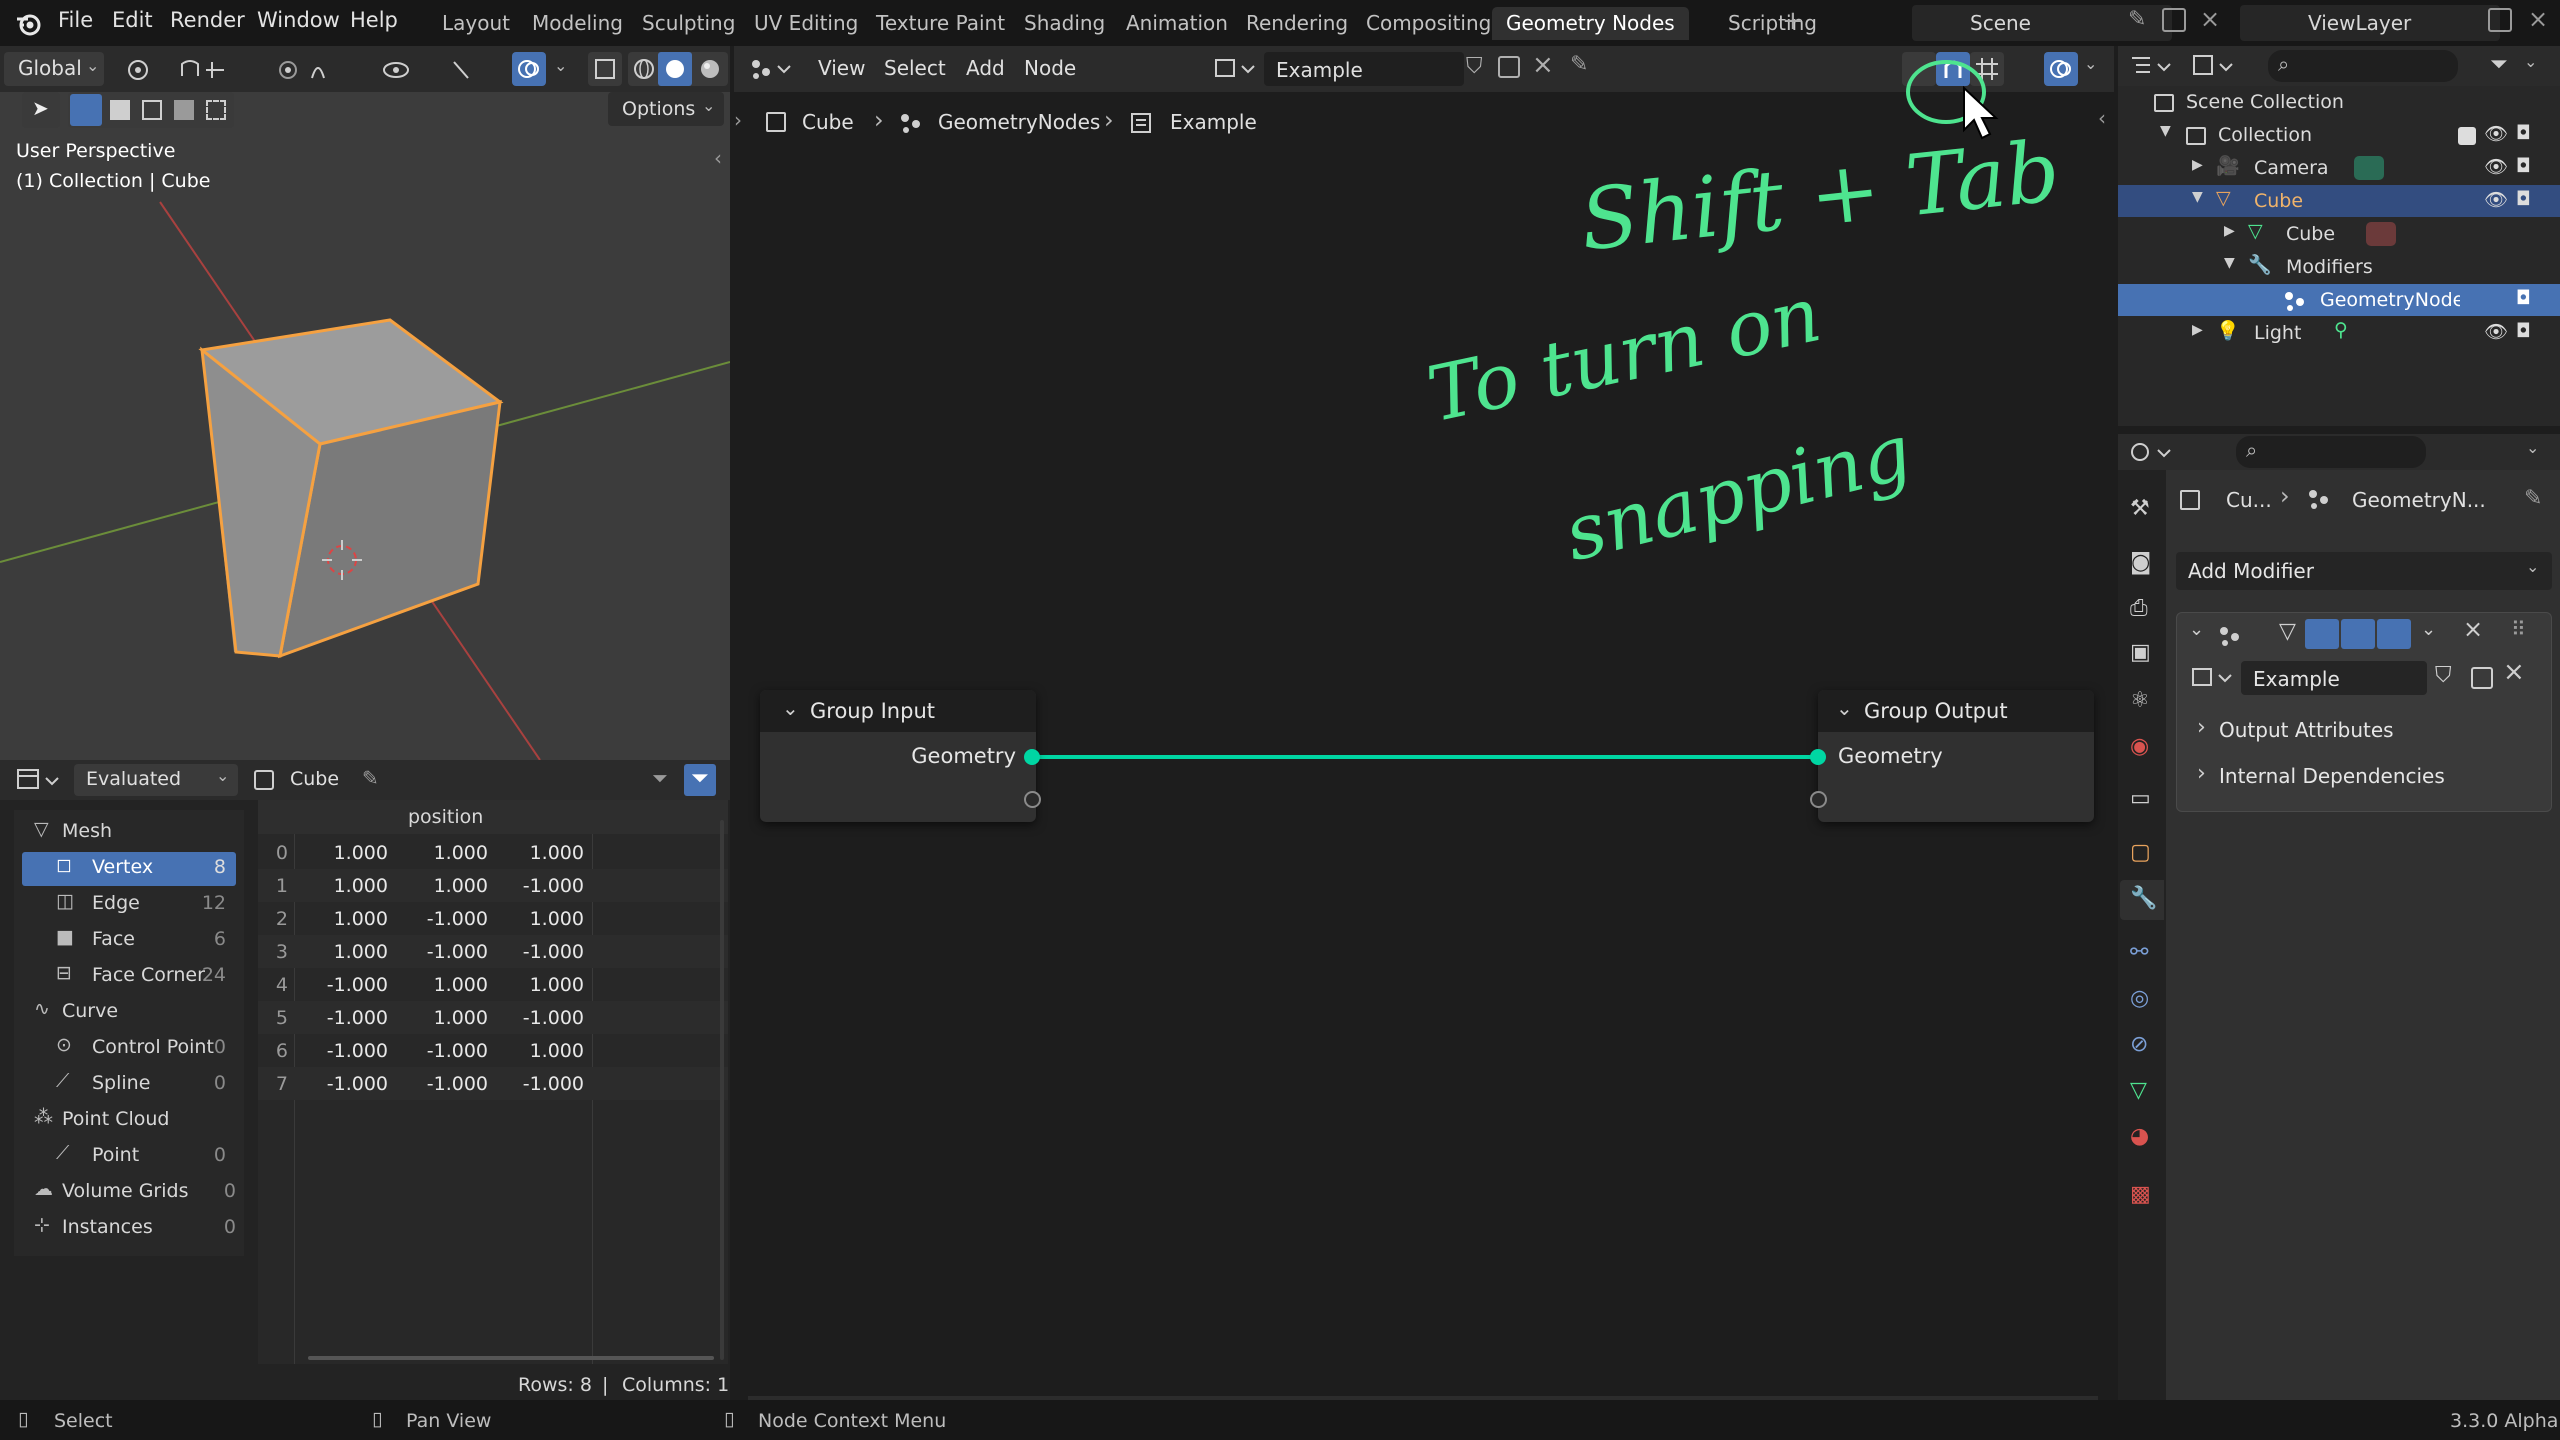 The width and height of the screenshot is (2560, 1440). Describe the element at coordinates (2500, 20) in the screenshot. I see `new-view-layer-icon` at that location.